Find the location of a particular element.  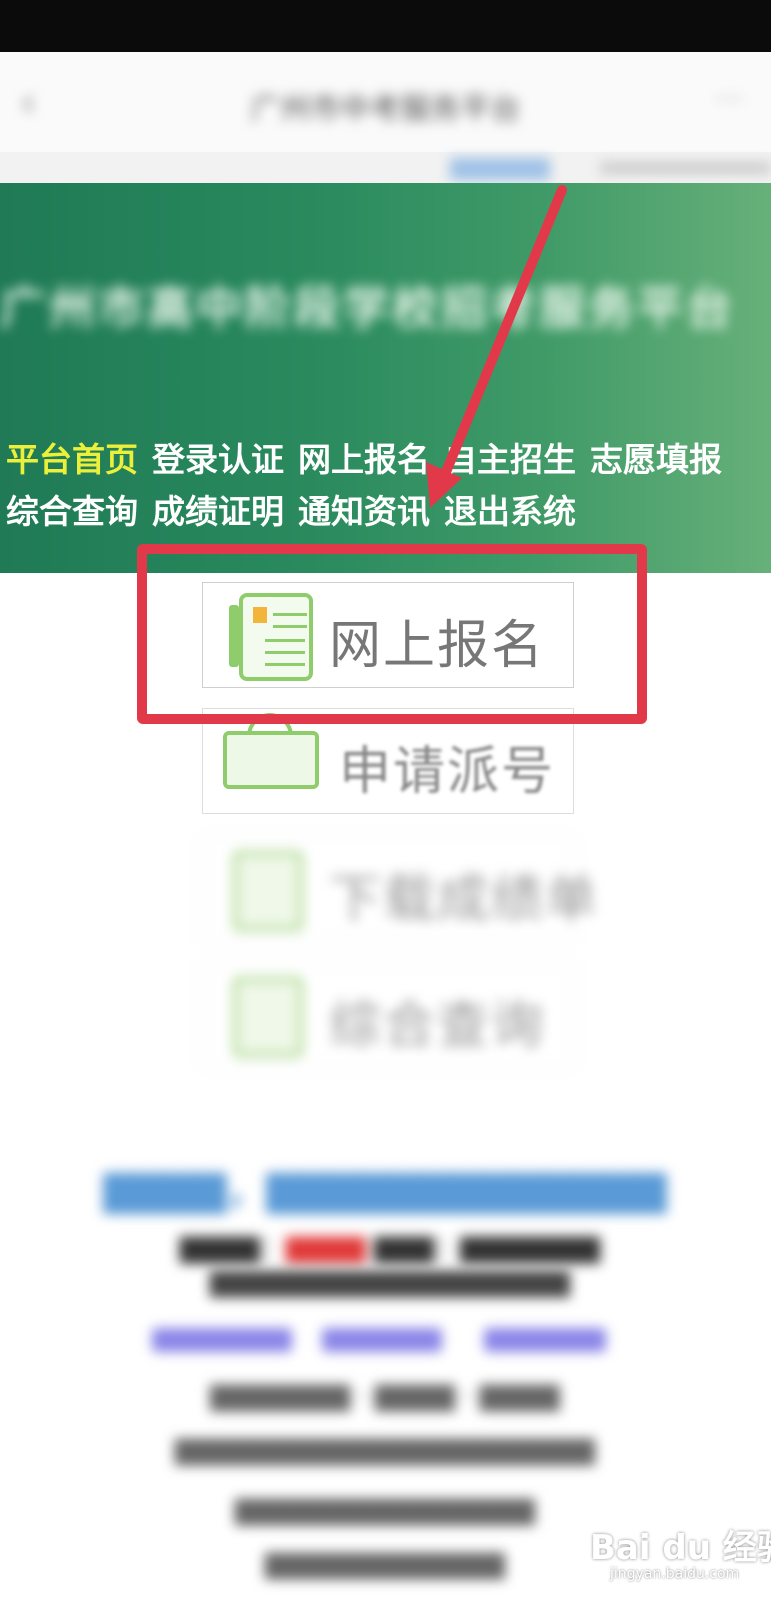

annotation-arrow is located at coordinates (496, 346).